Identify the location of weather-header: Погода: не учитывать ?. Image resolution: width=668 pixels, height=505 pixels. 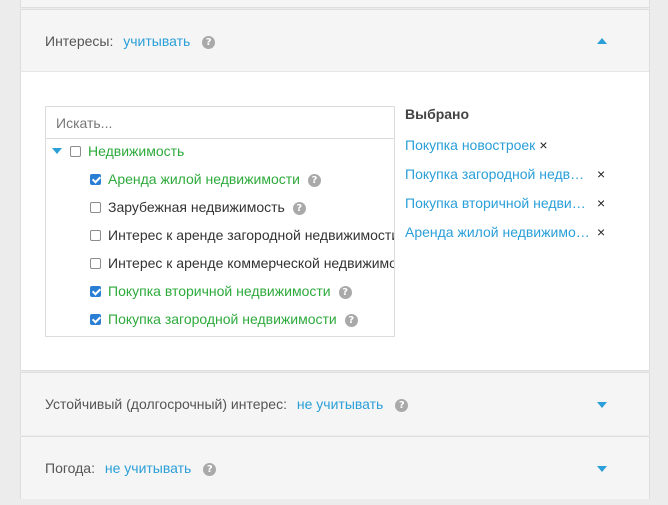
(335, 468).